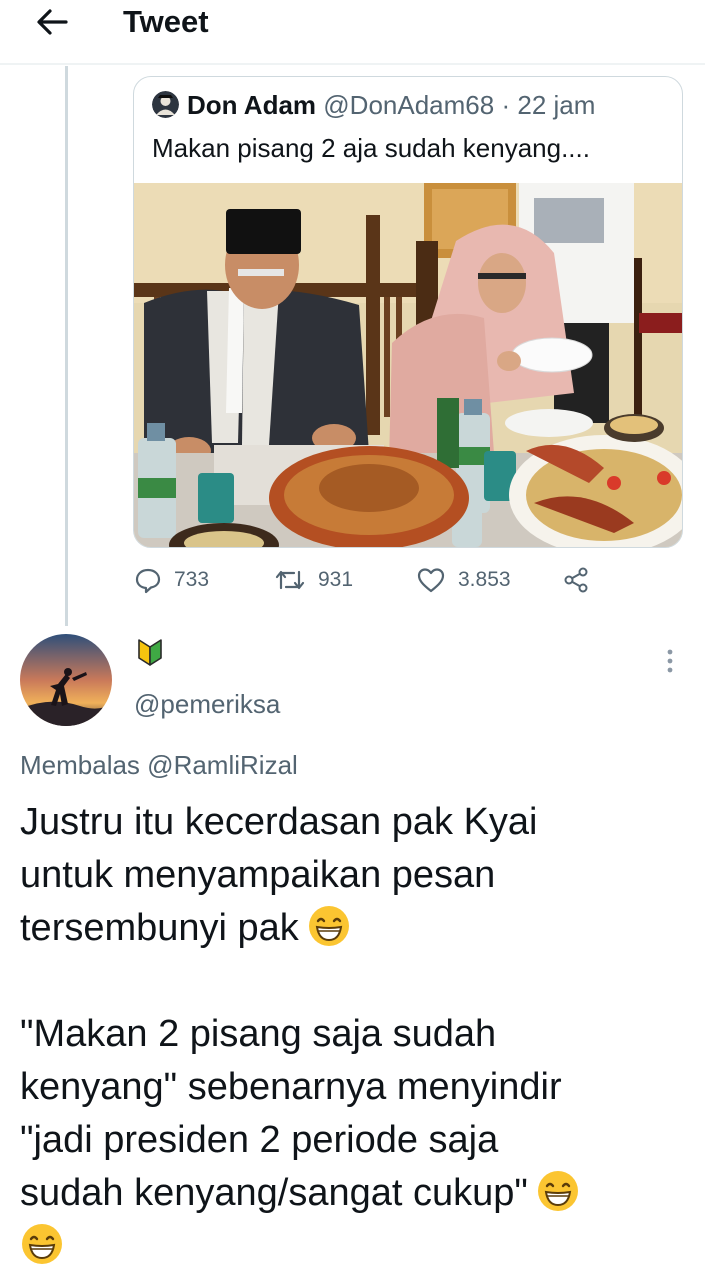  I want to click on page-title: Tweet, so click(166, 21).